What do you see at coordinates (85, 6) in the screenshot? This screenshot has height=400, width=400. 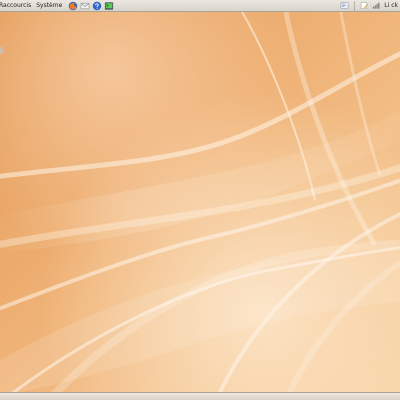 I see `mail-icon` at bounding box center [85, 6].